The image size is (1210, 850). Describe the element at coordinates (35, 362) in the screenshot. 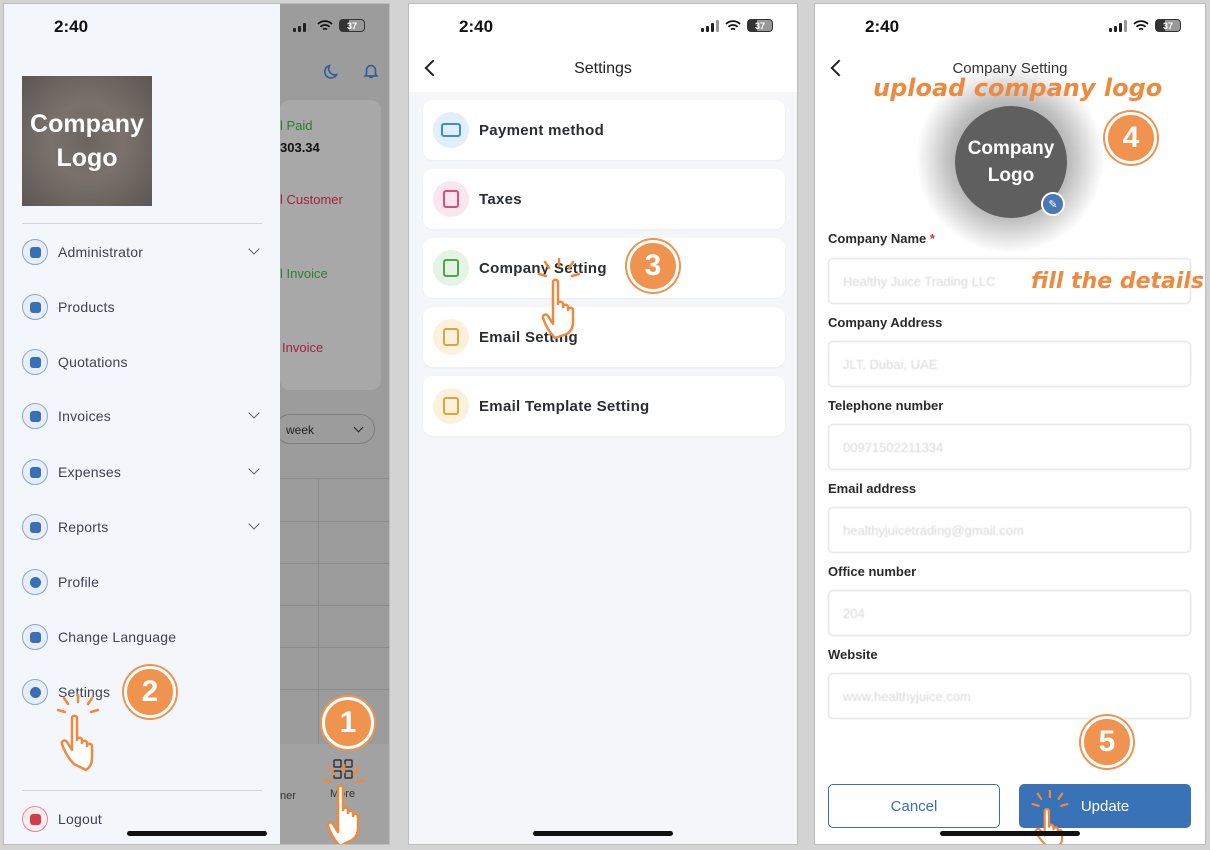

I see `quotations-icon` at that location.